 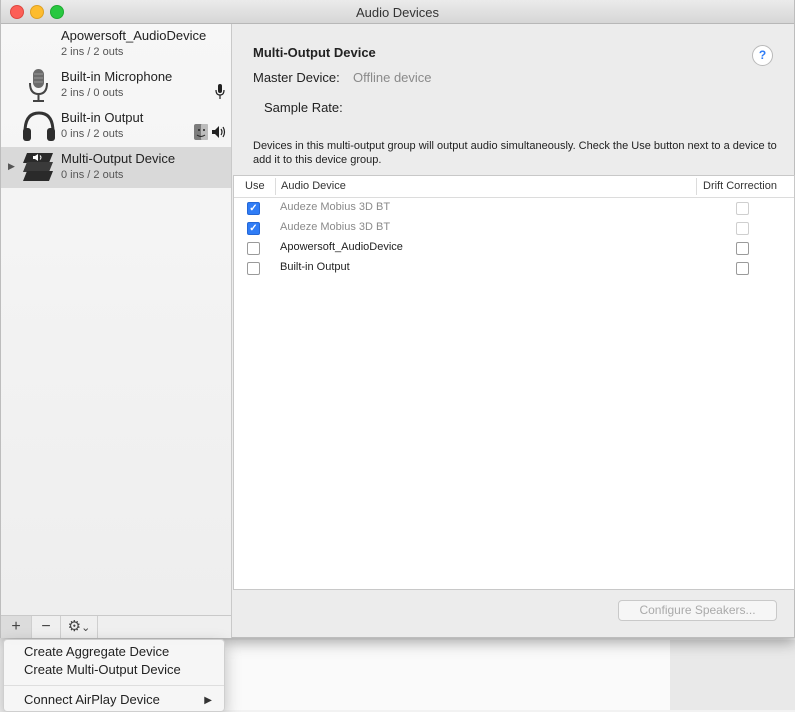 I want to click on menu-item-connect-airplay-device: Connect AirPlay Device, so click(x=92, y=699).